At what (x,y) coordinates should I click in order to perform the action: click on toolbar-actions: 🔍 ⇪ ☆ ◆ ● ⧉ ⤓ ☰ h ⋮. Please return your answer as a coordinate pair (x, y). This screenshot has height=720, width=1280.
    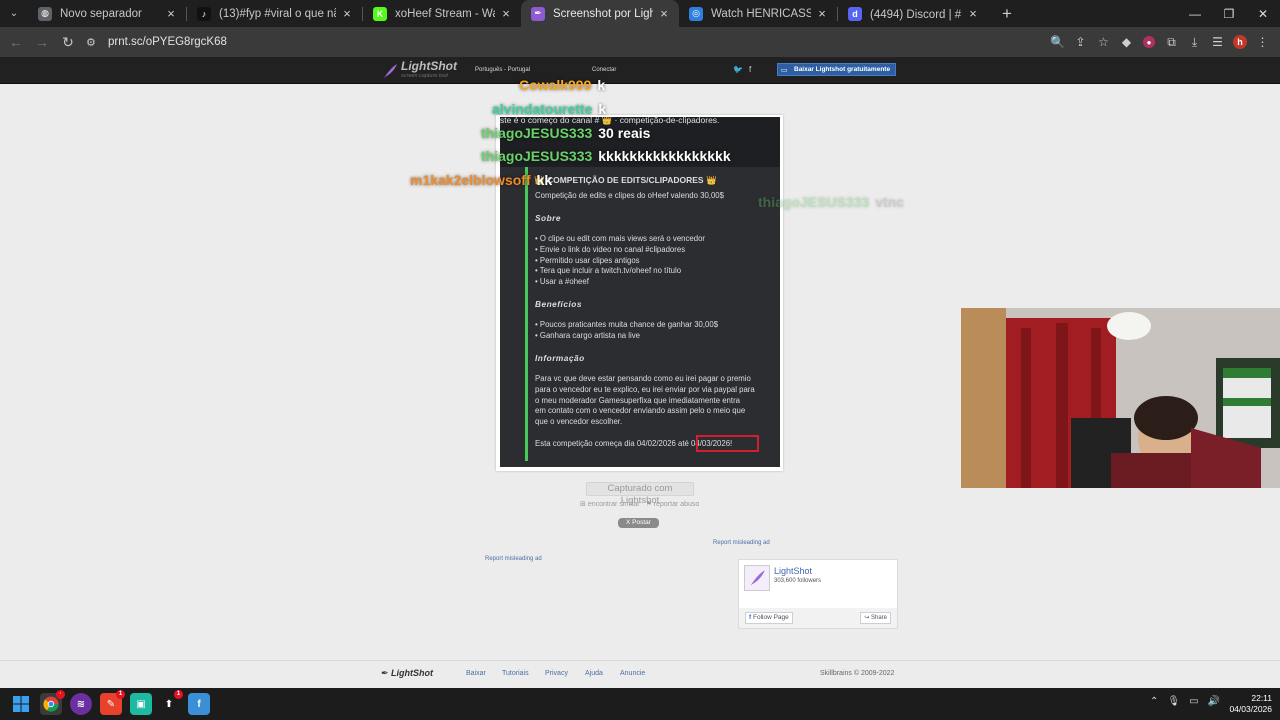
    Looking at the image, I should click on (1160, 42).